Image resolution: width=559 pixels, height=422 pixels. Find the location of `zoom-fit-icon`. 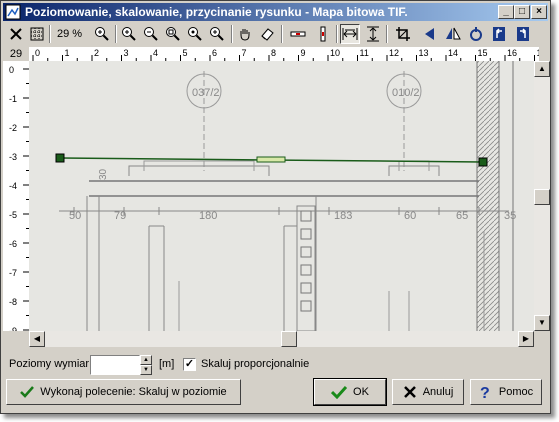

zoom-fit-icon is located at coordinates (102, 34).